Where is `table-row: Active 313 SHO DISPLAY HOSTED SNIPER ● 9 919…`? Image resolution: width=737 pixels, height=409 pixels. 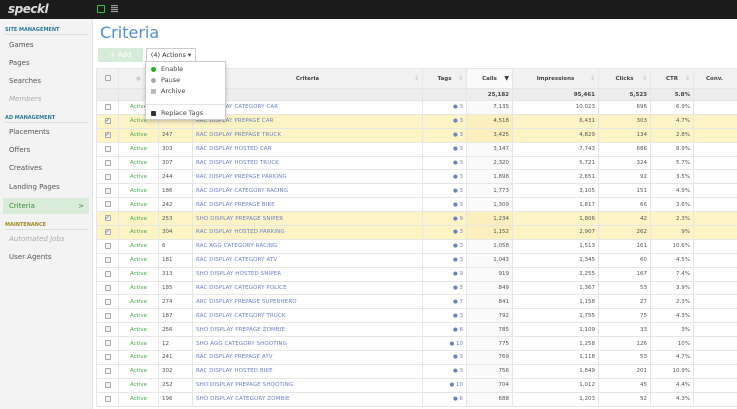
table-row: Active 313 SHO DISPLAY HOSTED SNIPER ● 9 919… is located at coordinates (416, 274).